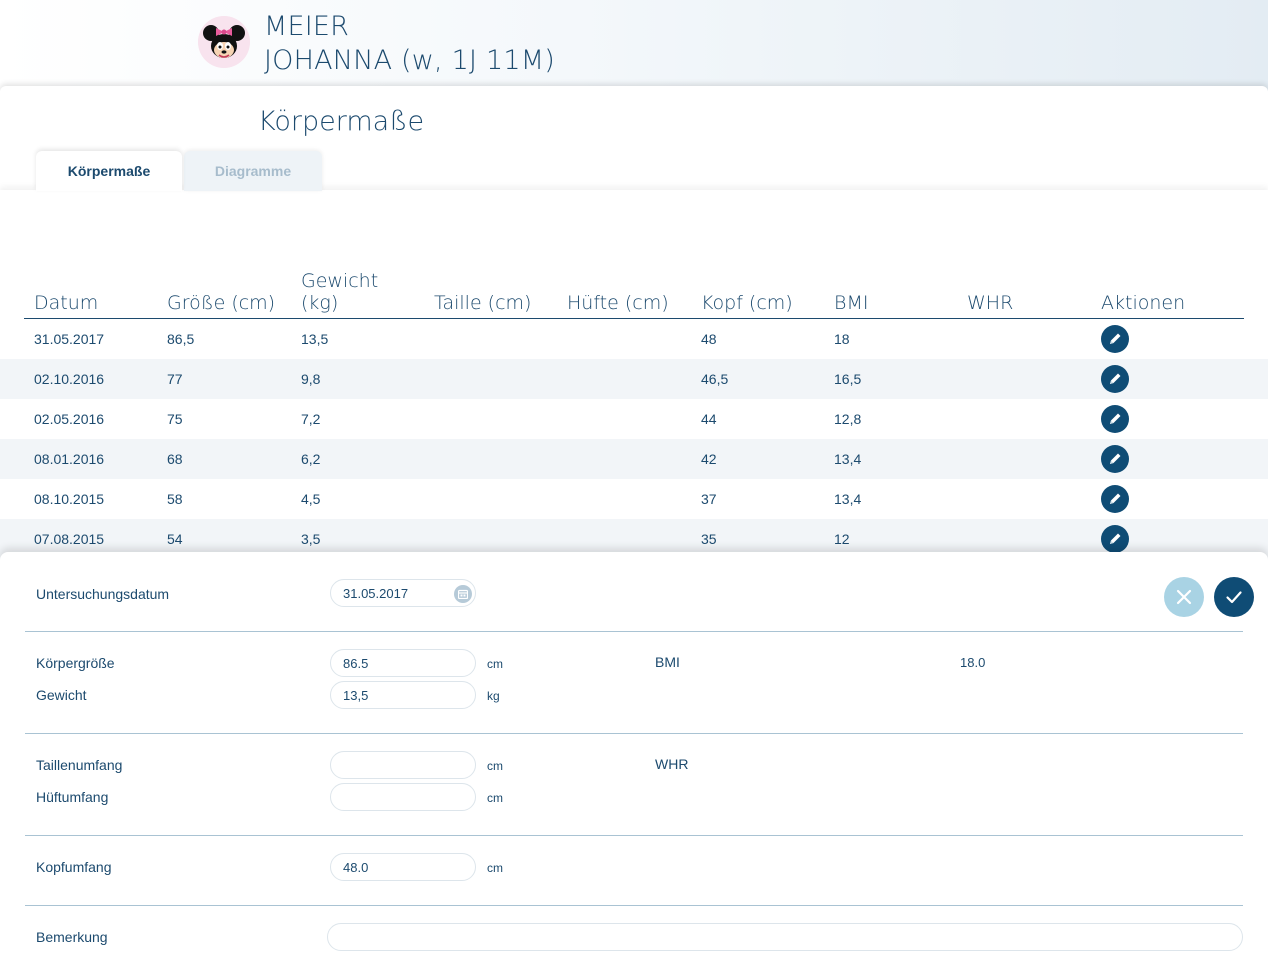 The image size is (1268, 956). Describe the element at coordinates (634, 905) in the screenshot. I see `form-divider` at that location.